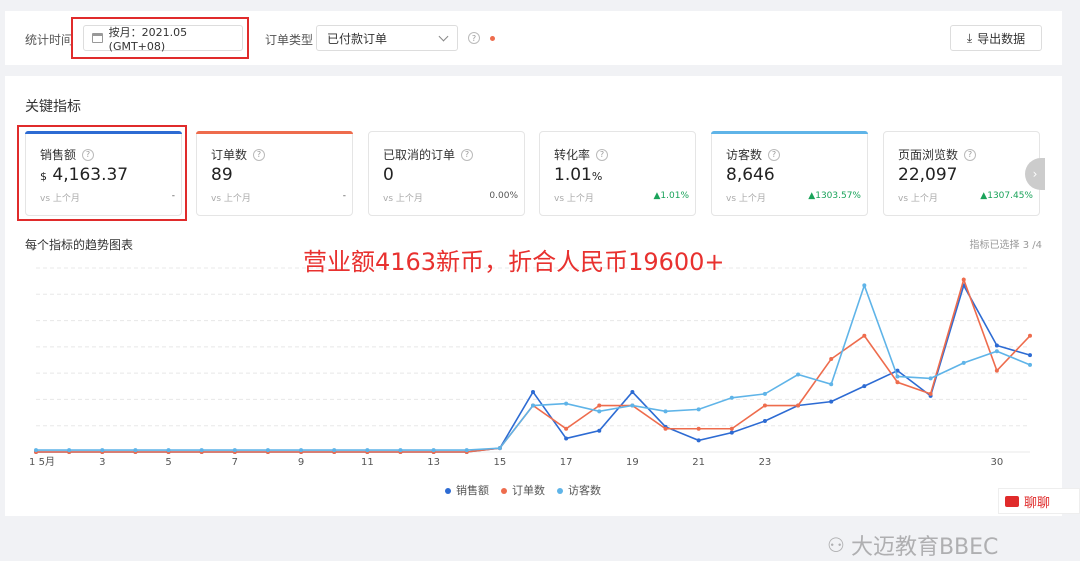 This screenshot has width=1080, height=561. Describe the element at coordinates (912, 545) in the screenshot. I see `watermark: ⚇ 大迈教育BBEC` at that location.